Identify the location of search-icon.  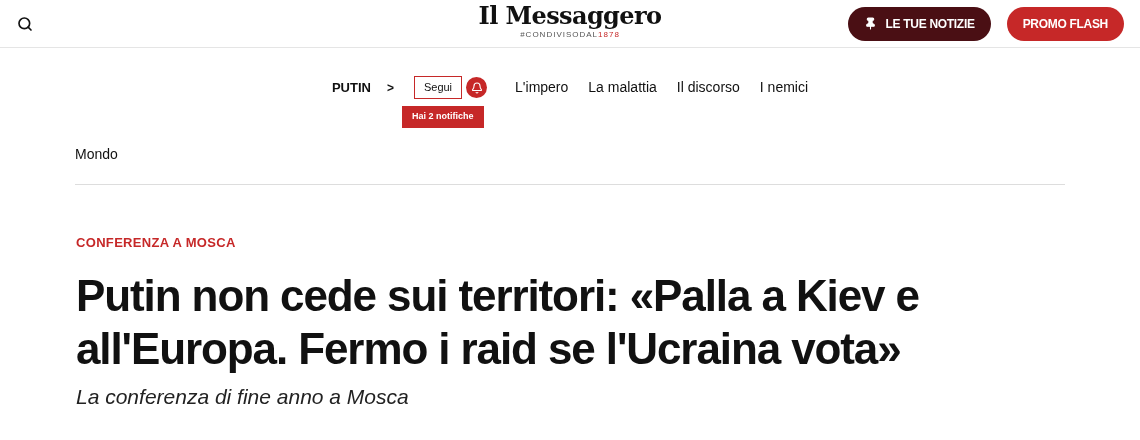
(25, 23).